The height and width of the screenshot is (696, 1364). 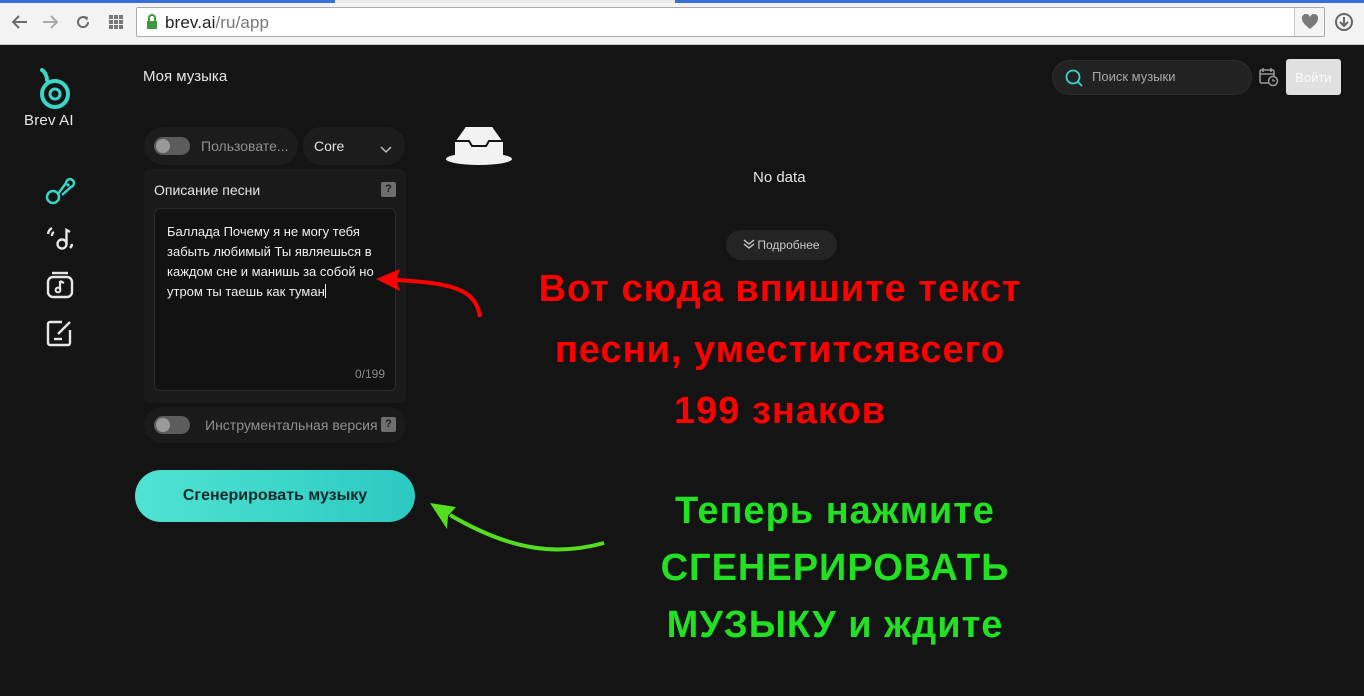 I want to click on login-button: Войти, so click(x=1313, y=77).